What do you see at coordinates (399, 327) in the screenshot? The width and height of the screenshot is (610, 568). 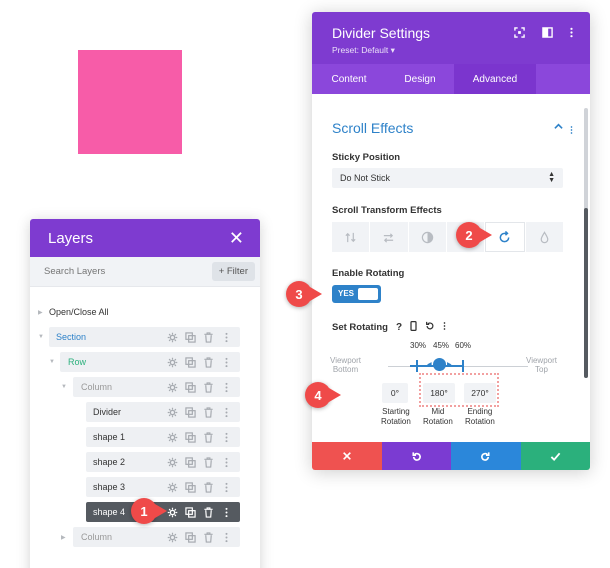 I see `help-icon: ?` at bounding box center [399, 327].